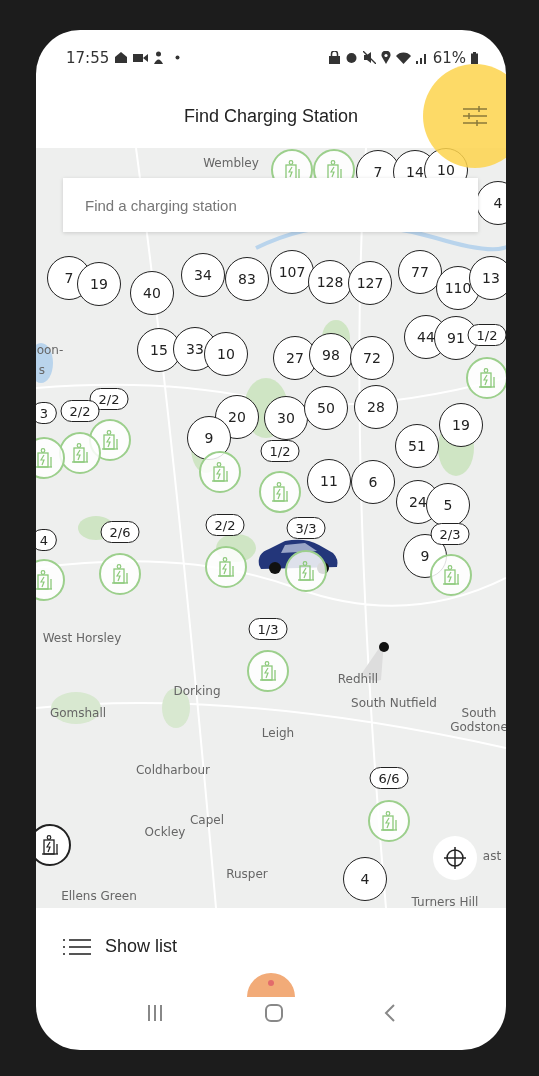 This screenshot has width=539, height=1076. What do you see at coordinates (390, 1013) in the screenshot?
I see `back-icon` at bounding box center [390, 1013].